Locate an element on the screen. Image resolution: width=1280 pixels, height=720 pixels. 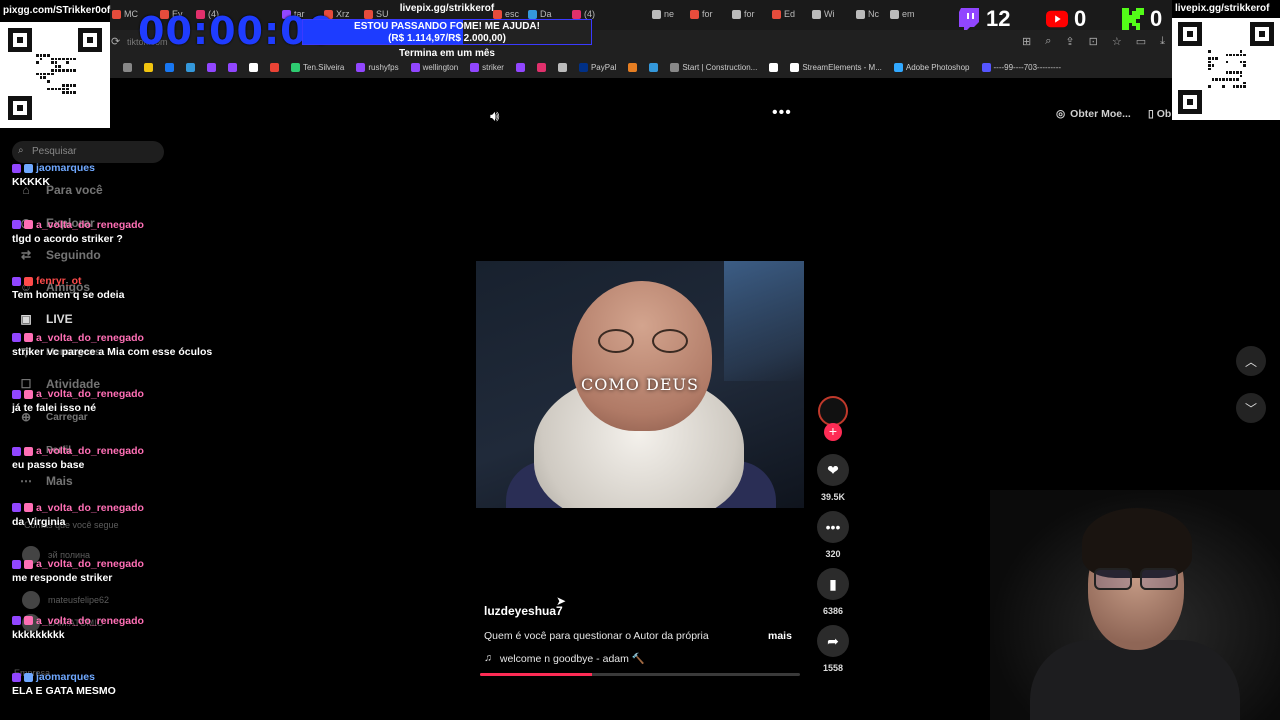
sidebar-item-more: ⋯ Mais is located at coordinates (45, 481).